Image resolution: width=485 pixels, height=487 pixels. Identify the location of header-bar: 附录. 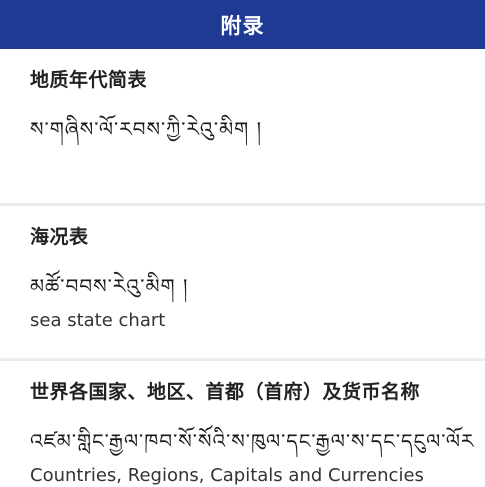
(242, 24).